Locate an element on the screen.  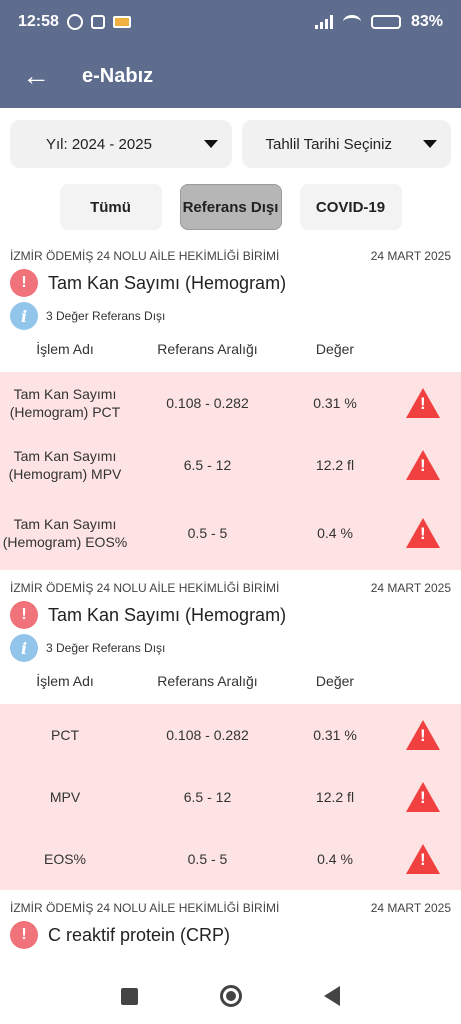
back-triangle-icon is located at coordinates (332, 996).